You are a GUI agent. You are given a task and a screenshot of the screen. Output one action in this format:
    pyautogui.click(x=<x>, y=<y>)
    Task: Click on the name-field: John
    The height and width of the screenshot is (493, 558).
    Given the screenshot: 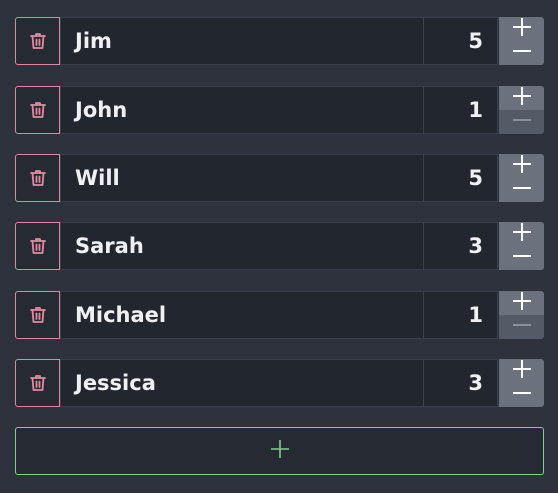 What is the action you would take?
    pyautogui.click(x=241, y=110)
    